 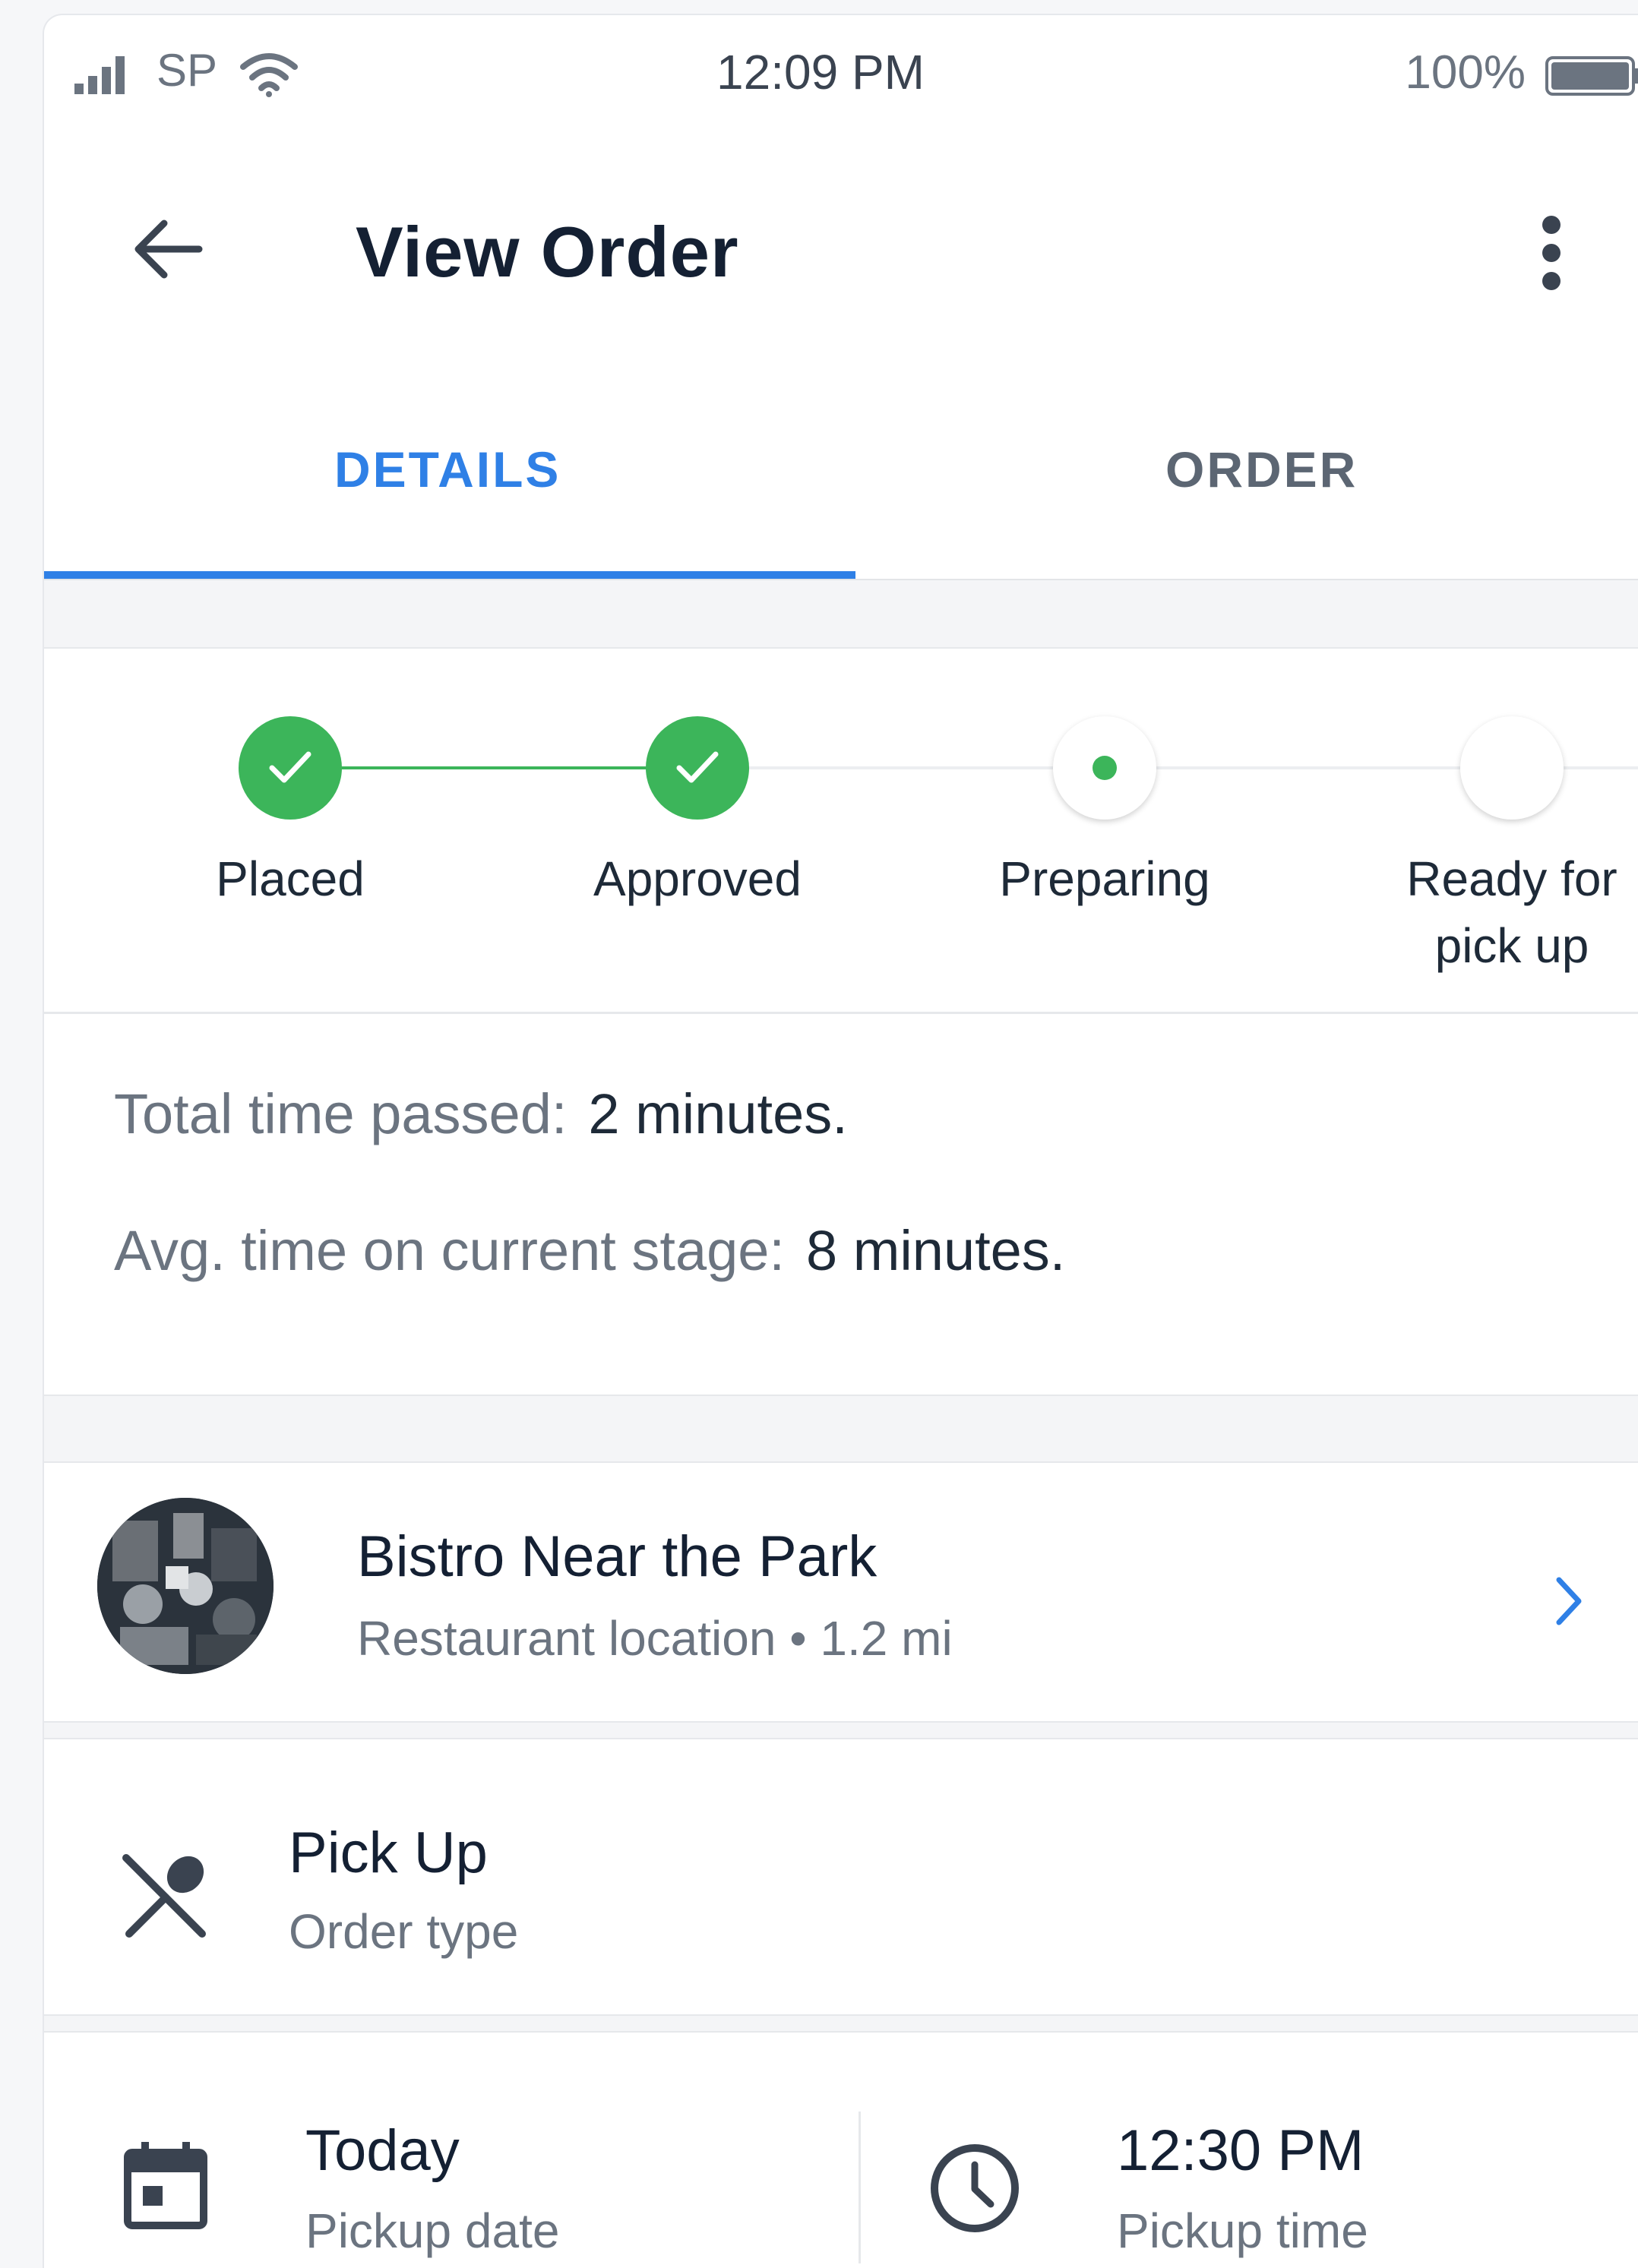 I want to click on order-type-label: Order type, so click(x=404, y=1931).